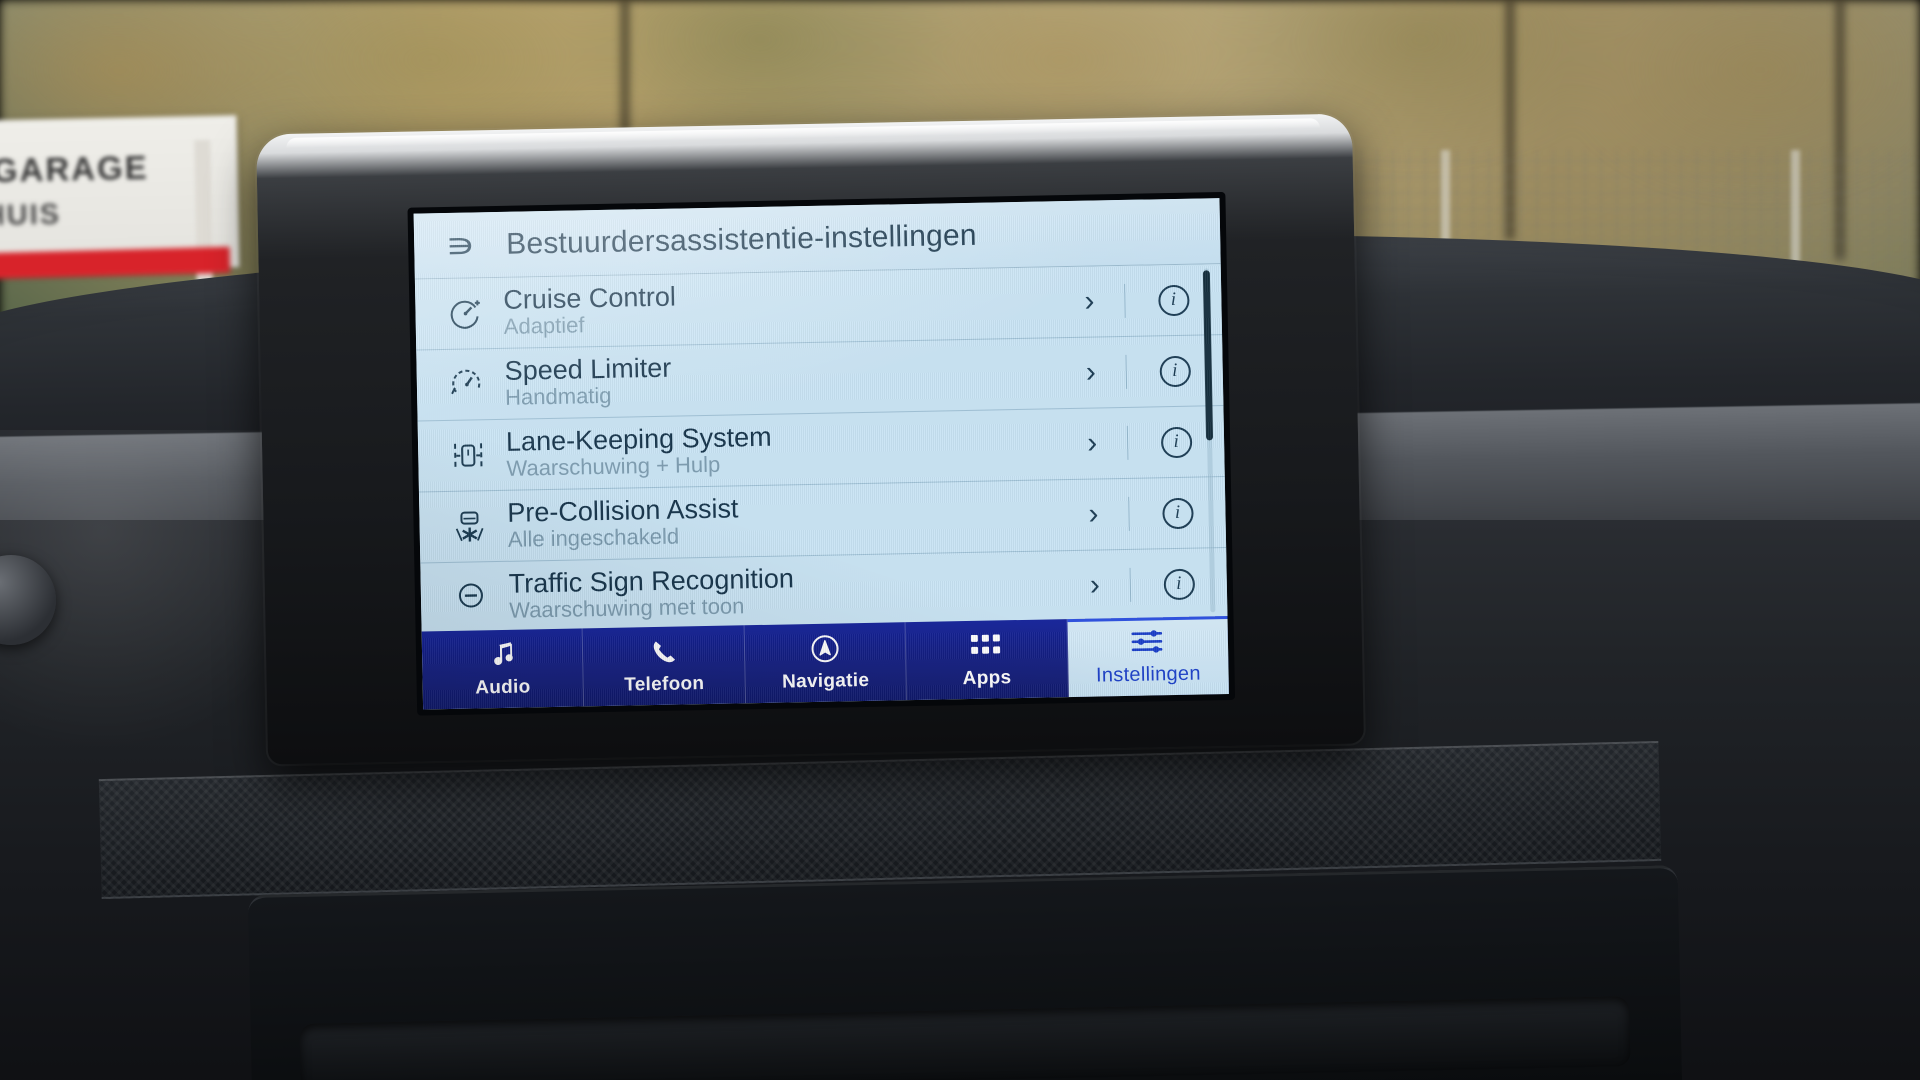 The height and width of the screenshot is (1080, 1920). I want to click on nav-tab-telefoon: Telefoon, so click(664, 666).